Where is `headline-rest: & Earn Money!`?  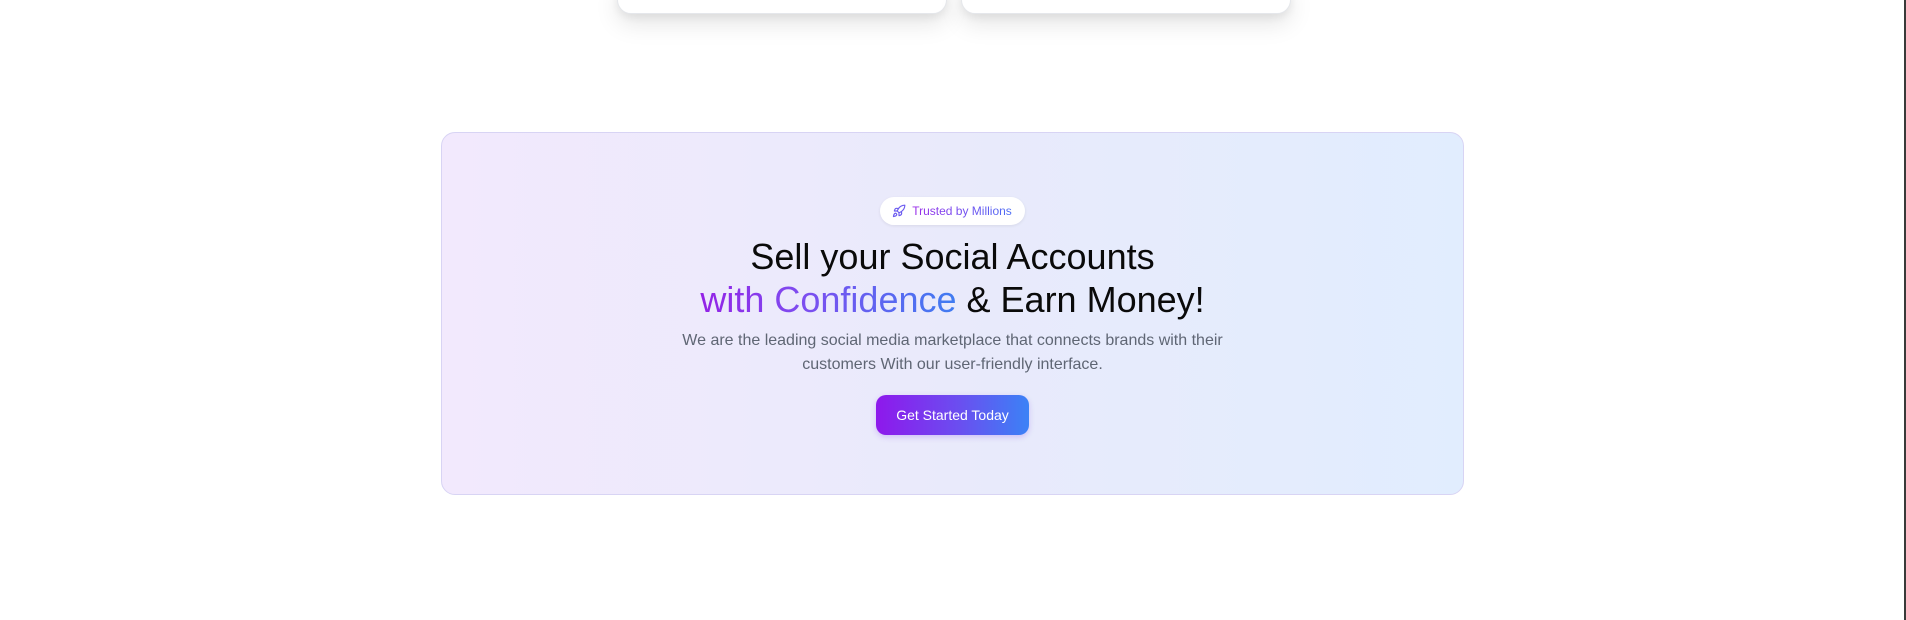
headline-rest: & Earn Money! is located at coordinates (1080, 299).